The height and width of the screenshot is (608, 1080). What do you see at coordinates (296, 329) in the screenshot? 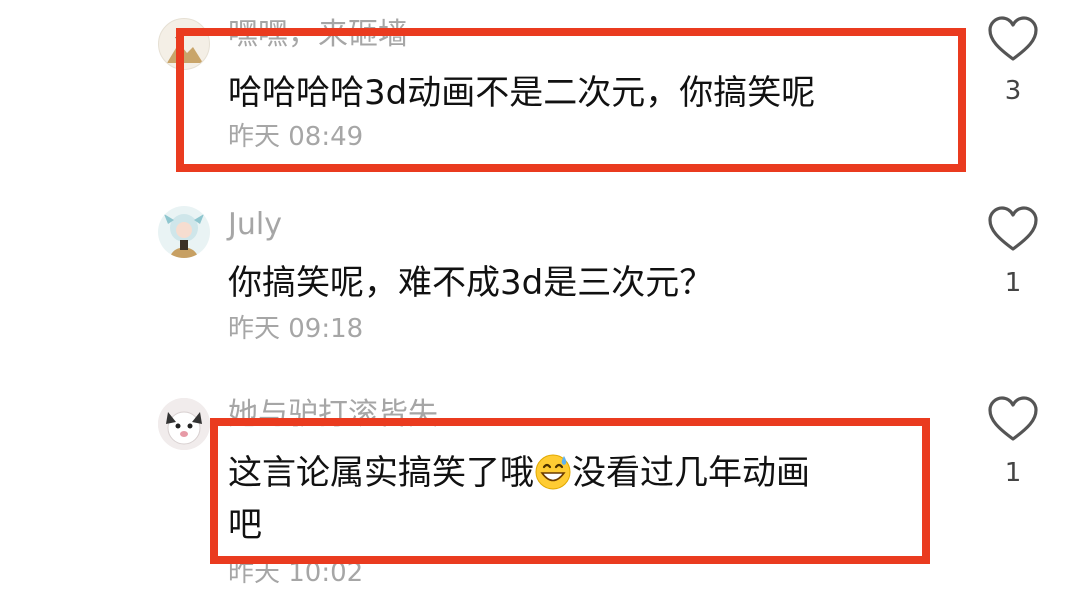
I see `comment-timestamp: 昨天 09:18` at bounding box center [296, 329].